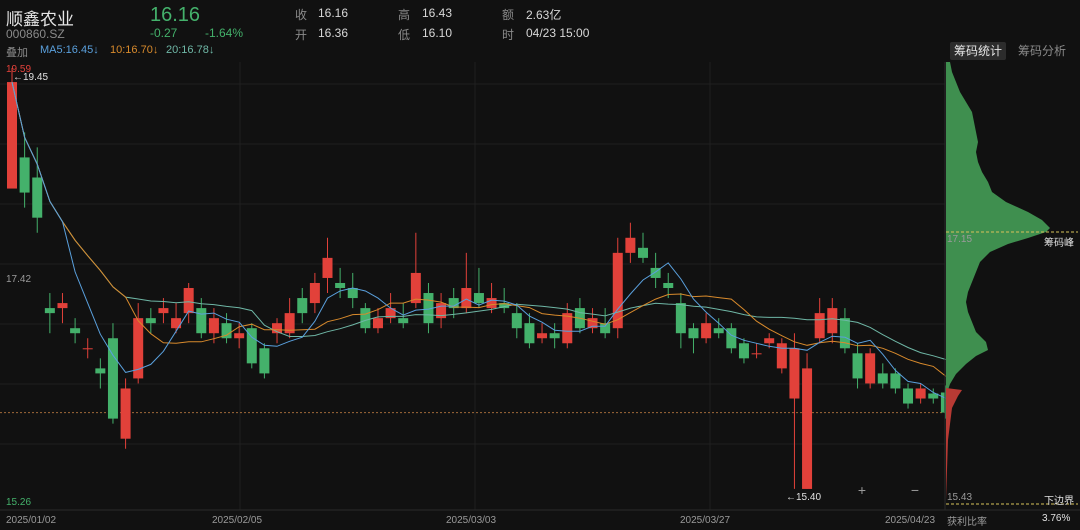 The height and width of the screenshot is (530, 1080). I want to click on date-label: 2025/03/03, so click(471, 520).